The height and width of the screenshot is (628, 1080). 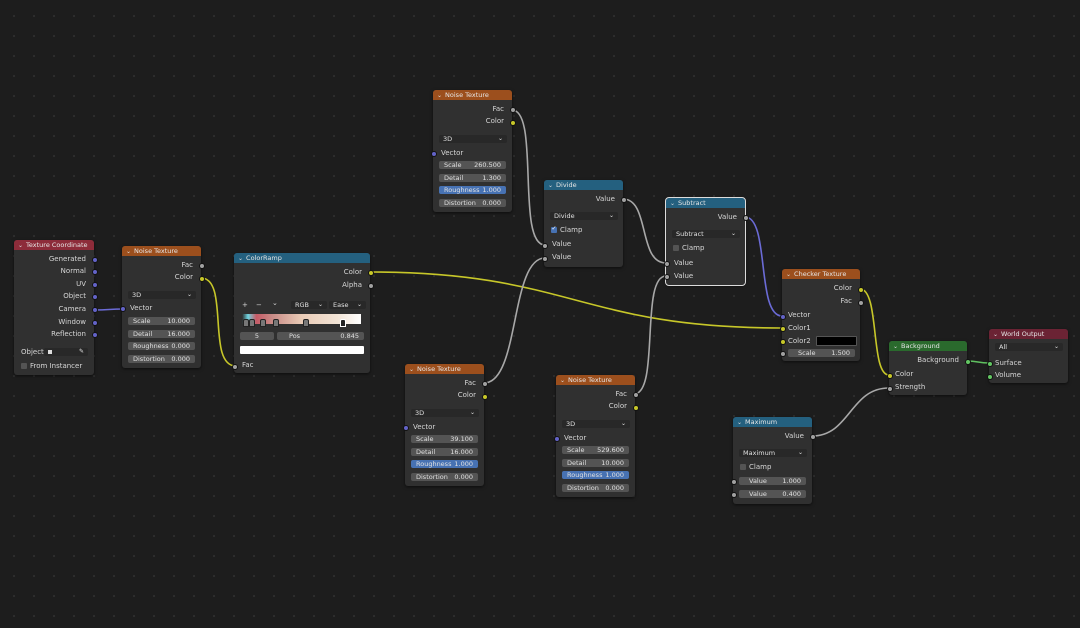 I want to click on socket-scale, so click(x=783, y=354).